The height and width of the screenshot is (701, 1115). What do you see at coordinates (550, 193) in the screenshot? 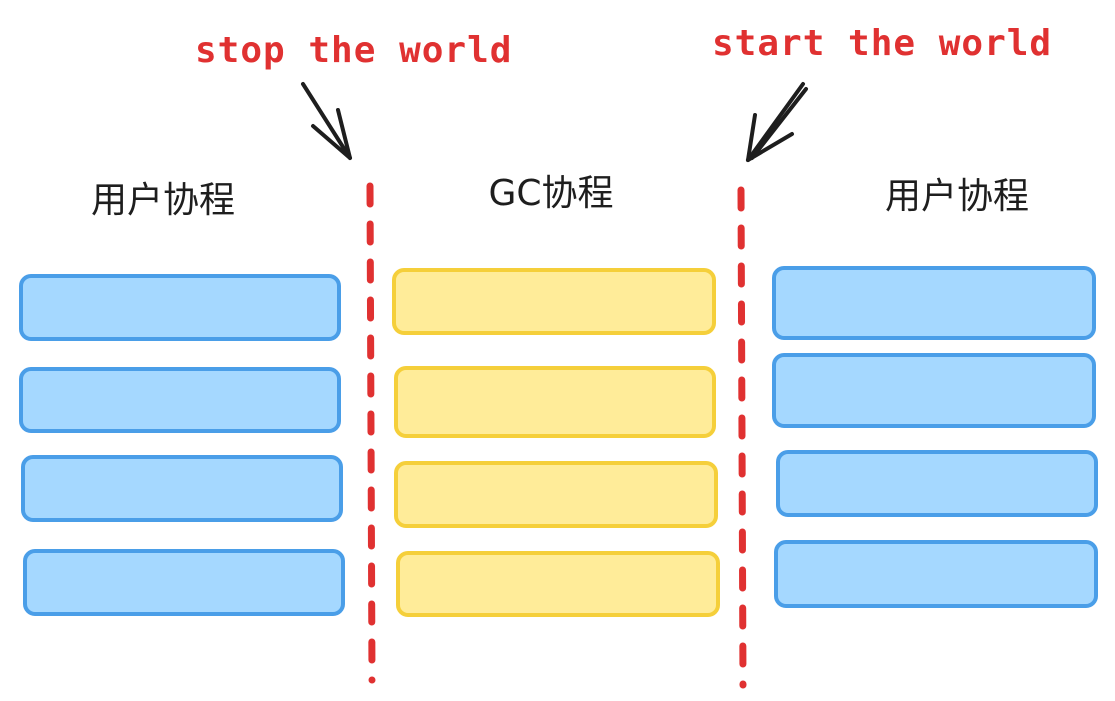
I see `gc-coroutine-title: GC协程` at bounding box center [550, 193].